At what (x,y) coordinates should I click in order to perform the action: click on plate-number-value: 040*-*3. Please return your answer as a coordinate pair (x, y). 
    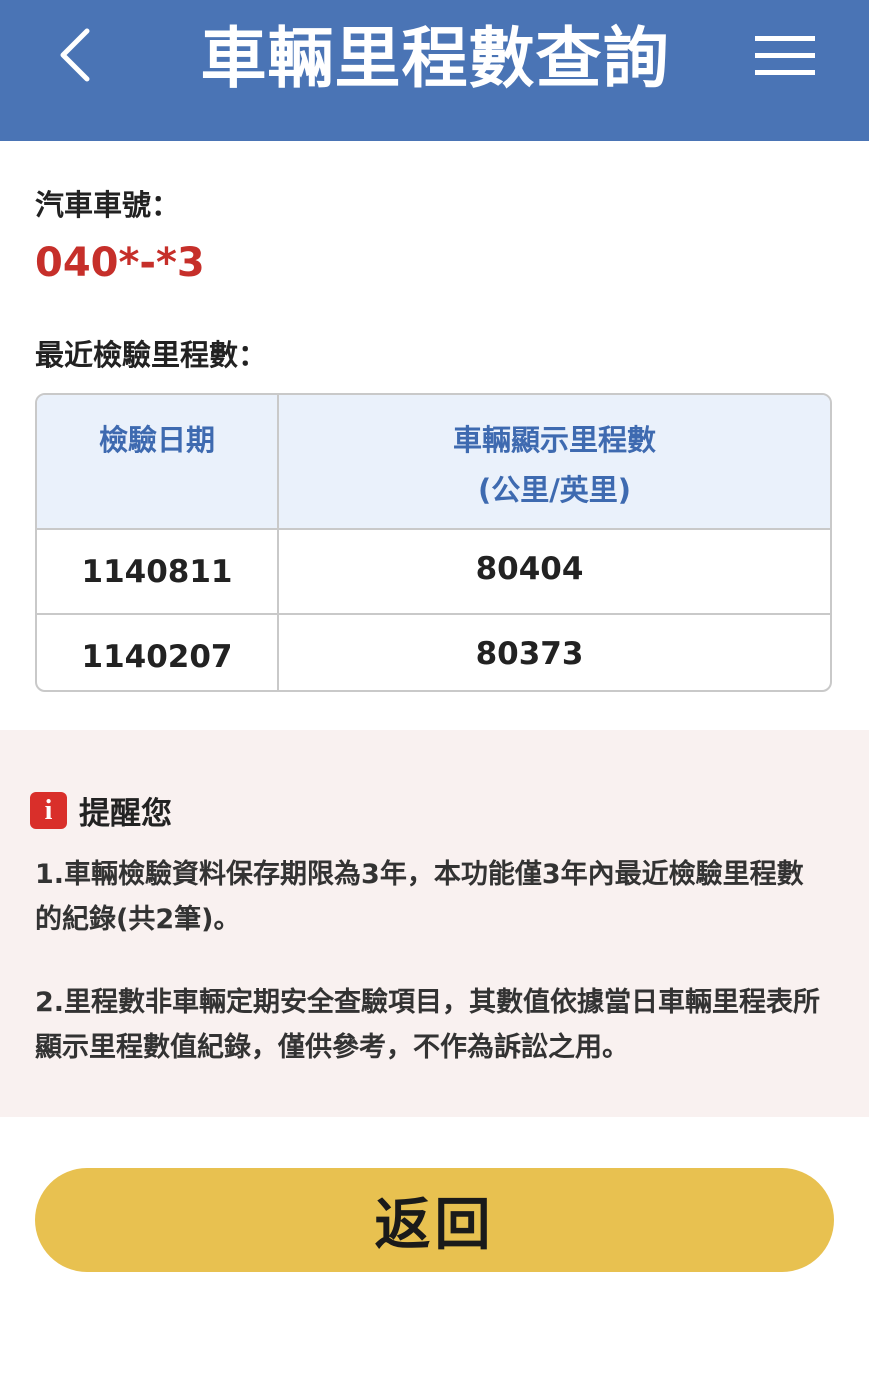
    Looking at the image, I should click on (120, 263).